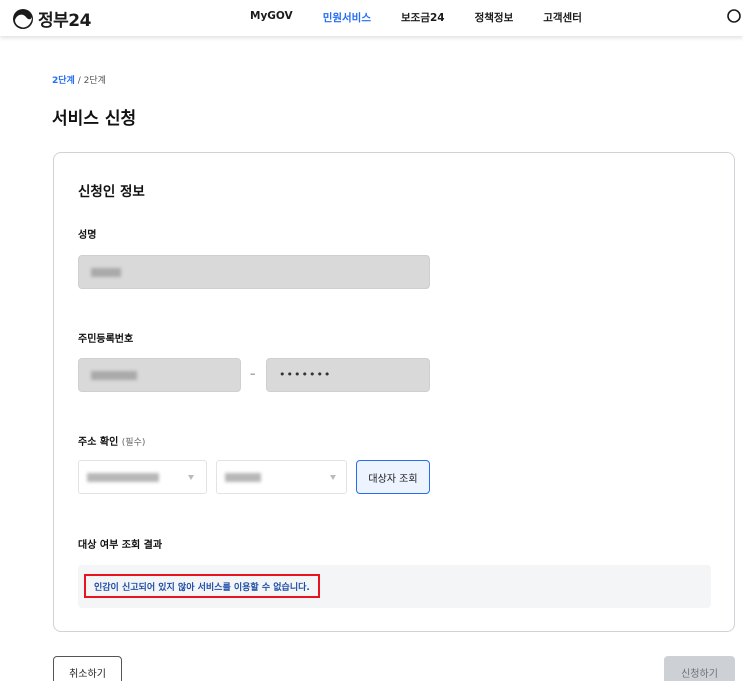 The width and height of the screenshot is (743, 681). I want to click on step-breadcrumb: 2단계 / 2단계, so click(79, 79).